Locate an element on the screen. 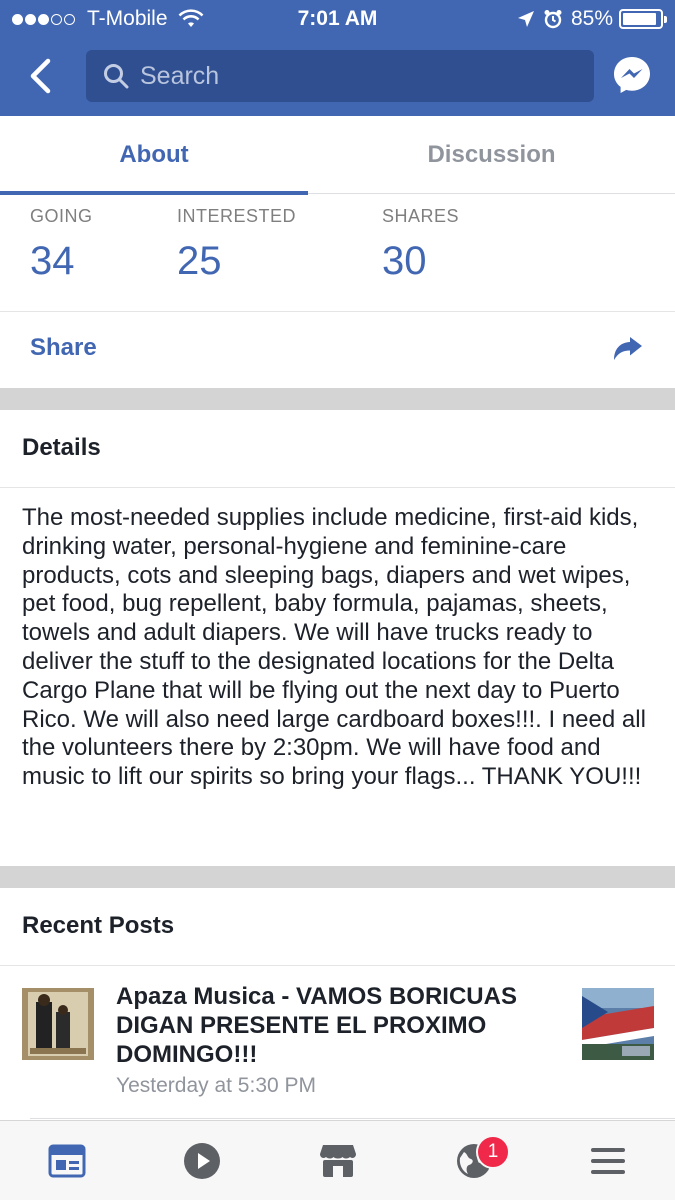 Image resolution: width=675 pixels, height=1200 pixels. shares-count: 30 is located at coordinates (404, 261).